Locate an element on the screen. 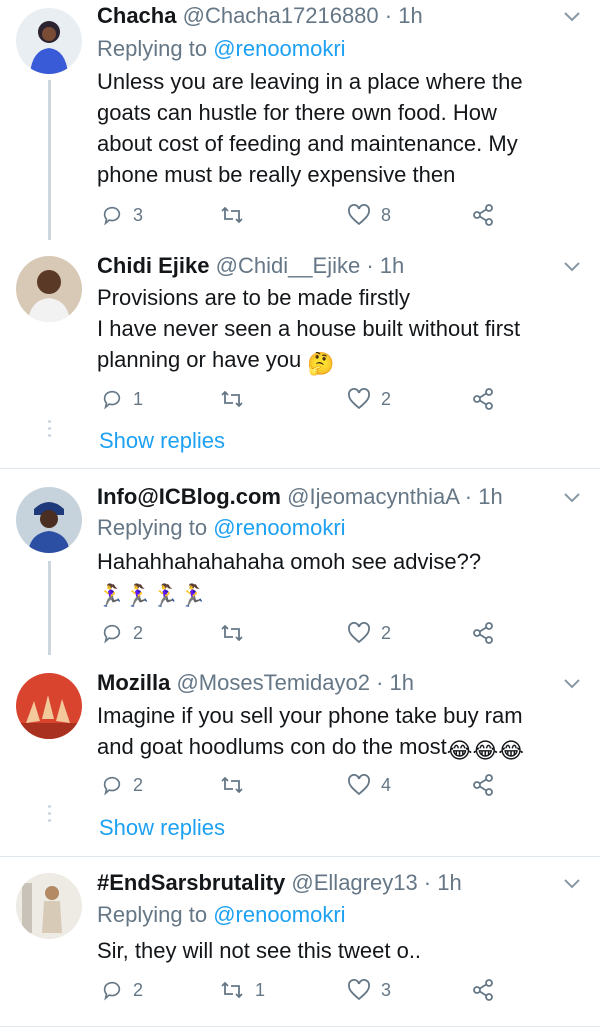  like-button: 4 is located at coordinates (369, 785).